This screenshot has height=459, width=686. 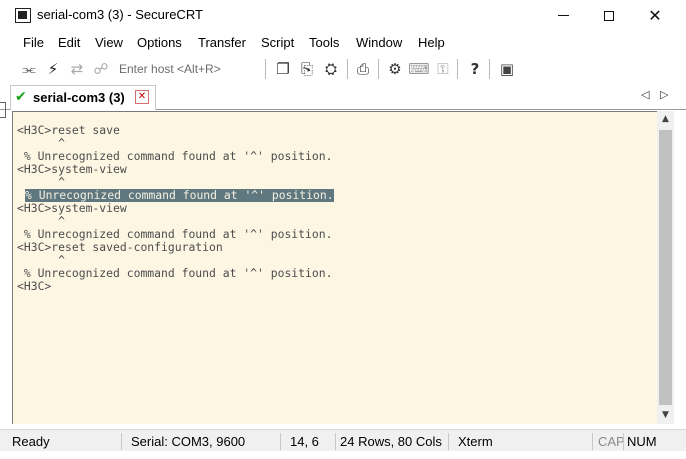 What do you see at coordinates (31, 441) in the screenshot?
I see `status-ready: Ready` at bounding box center [31, 441].